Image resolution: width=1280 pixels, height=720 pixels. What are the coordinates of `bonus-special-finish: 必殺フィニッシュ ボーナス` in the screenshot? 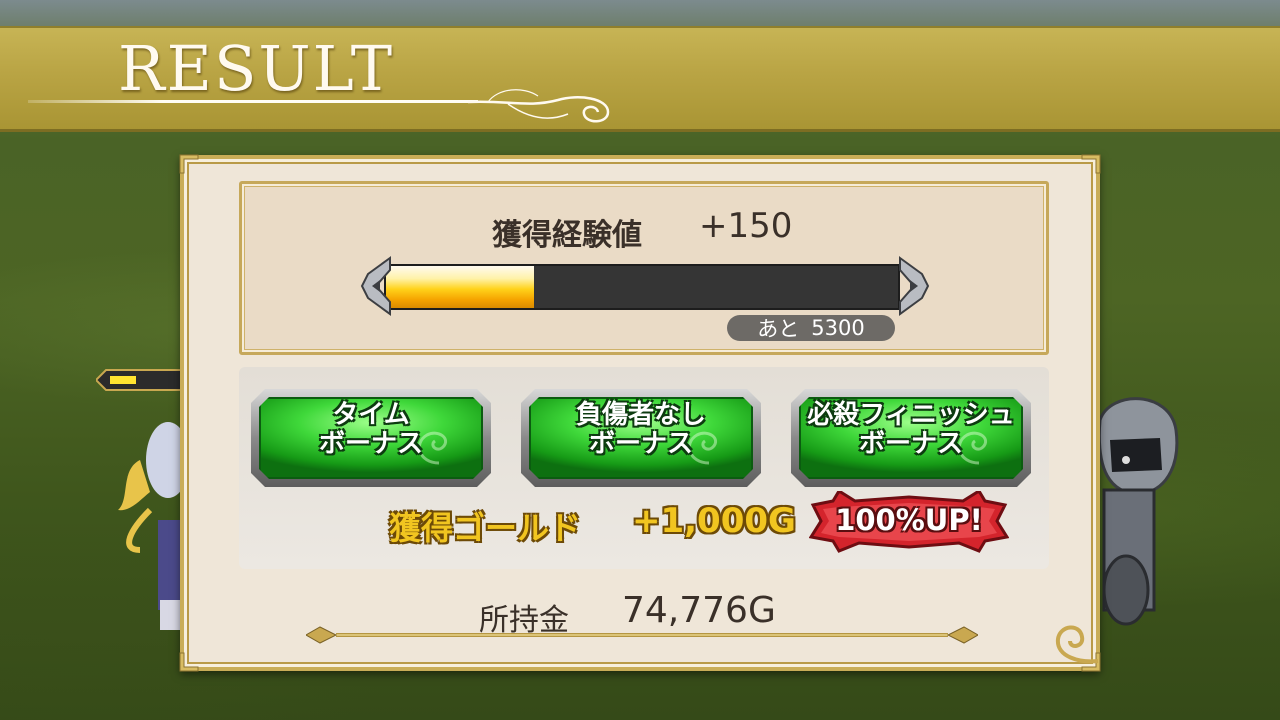 It's located at (911, 438).